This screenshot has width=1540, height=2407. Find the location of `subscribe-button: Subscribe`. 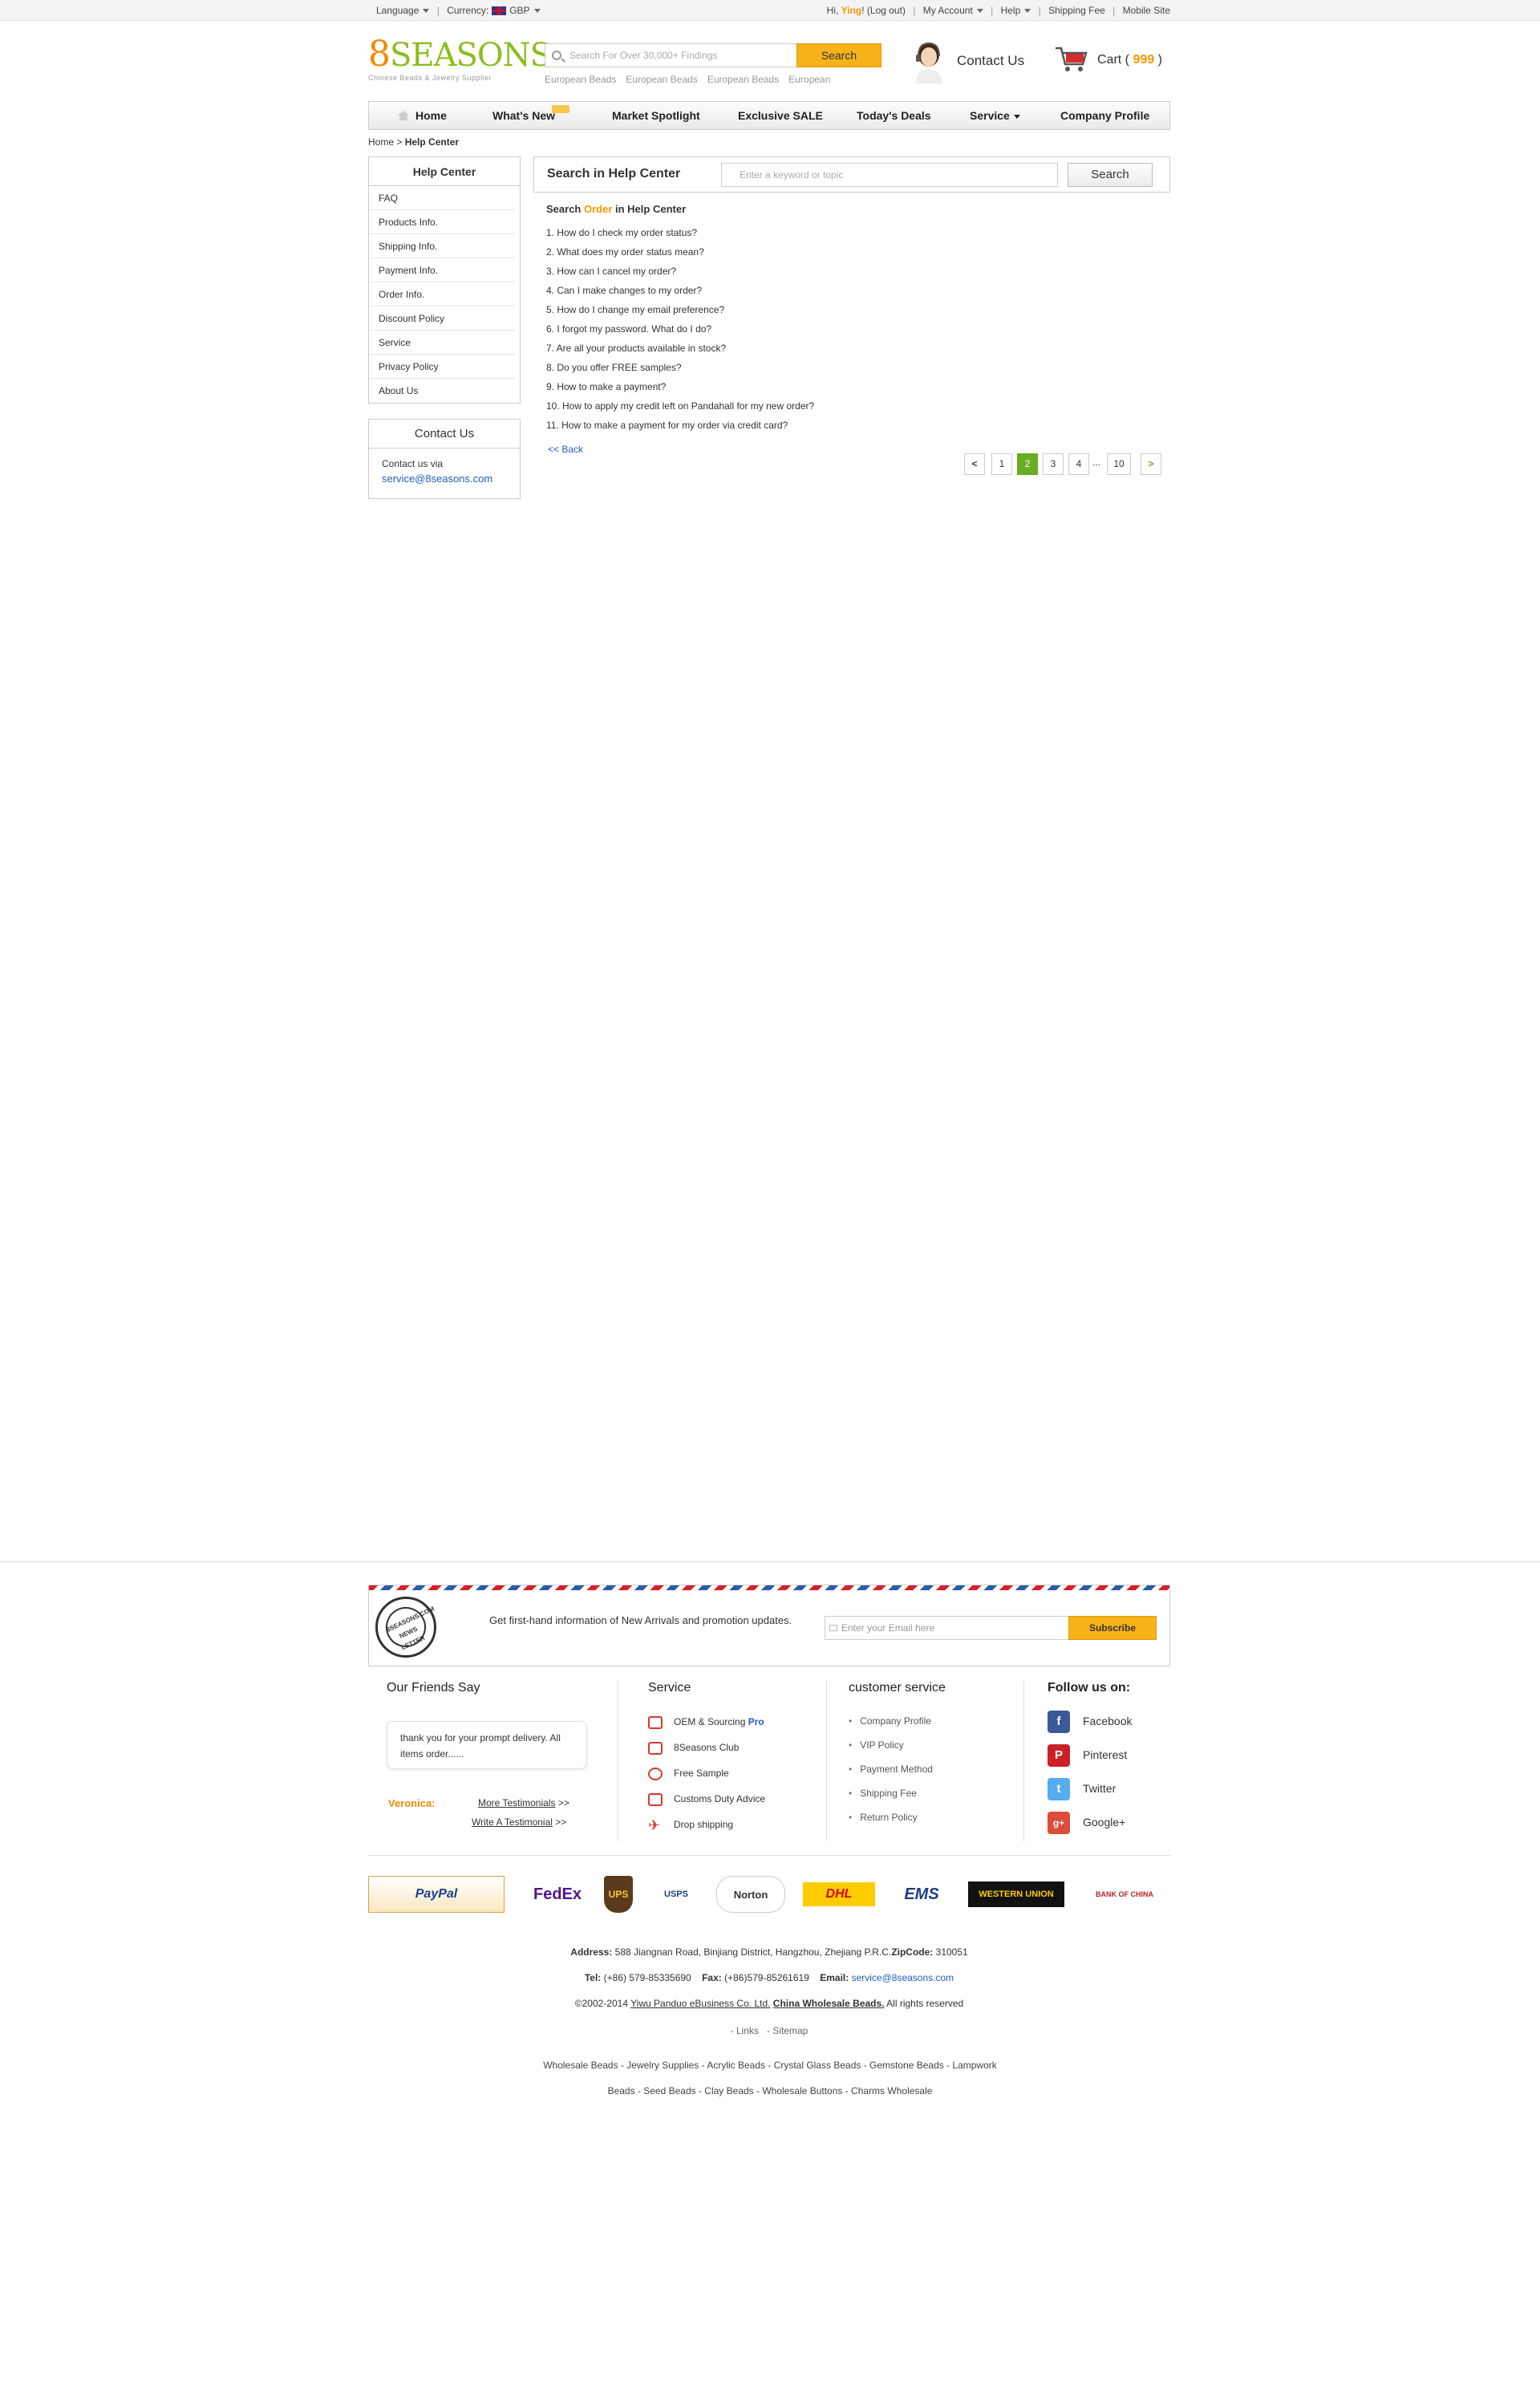

subscribe-button: Subscribe is located at coordinates (1112, 1628).